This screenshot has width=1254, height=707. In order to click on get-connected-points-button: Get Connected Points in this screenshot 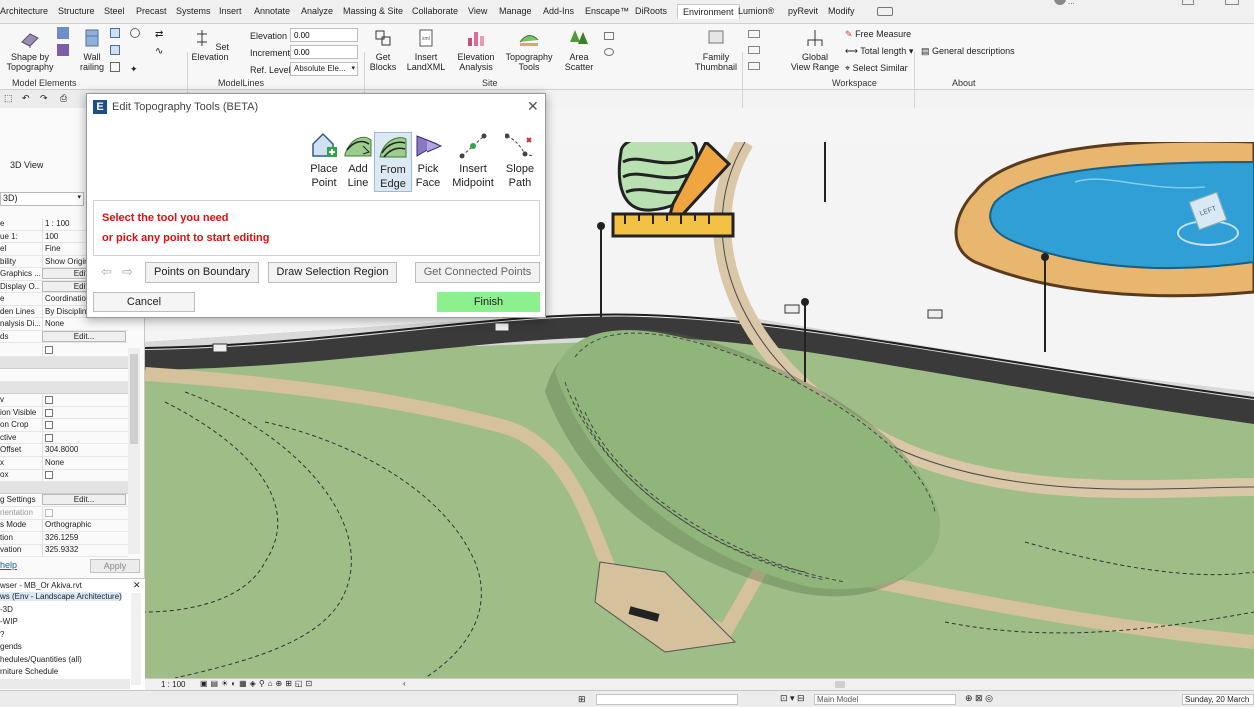, I will do `click(477, 272)`.